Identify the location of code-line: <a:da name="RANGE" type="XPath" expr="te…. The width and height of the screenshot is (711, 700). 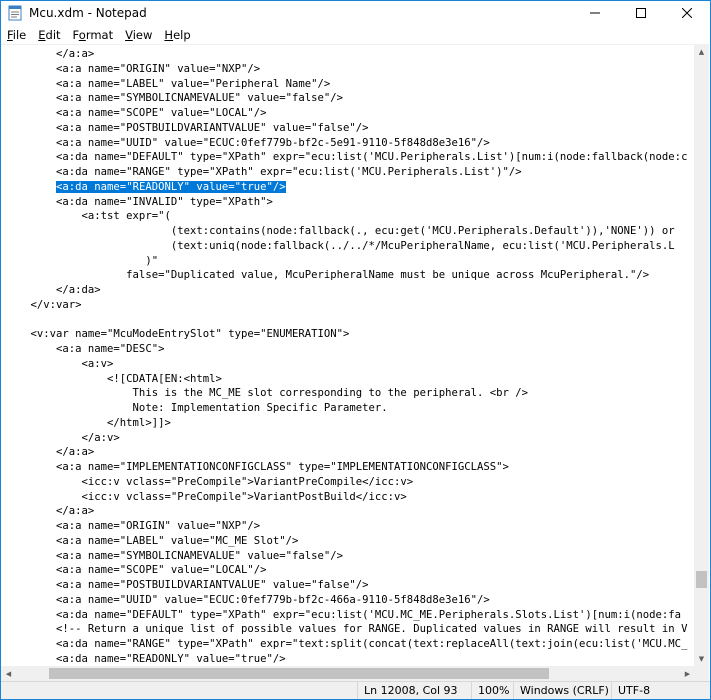
(346, 644).